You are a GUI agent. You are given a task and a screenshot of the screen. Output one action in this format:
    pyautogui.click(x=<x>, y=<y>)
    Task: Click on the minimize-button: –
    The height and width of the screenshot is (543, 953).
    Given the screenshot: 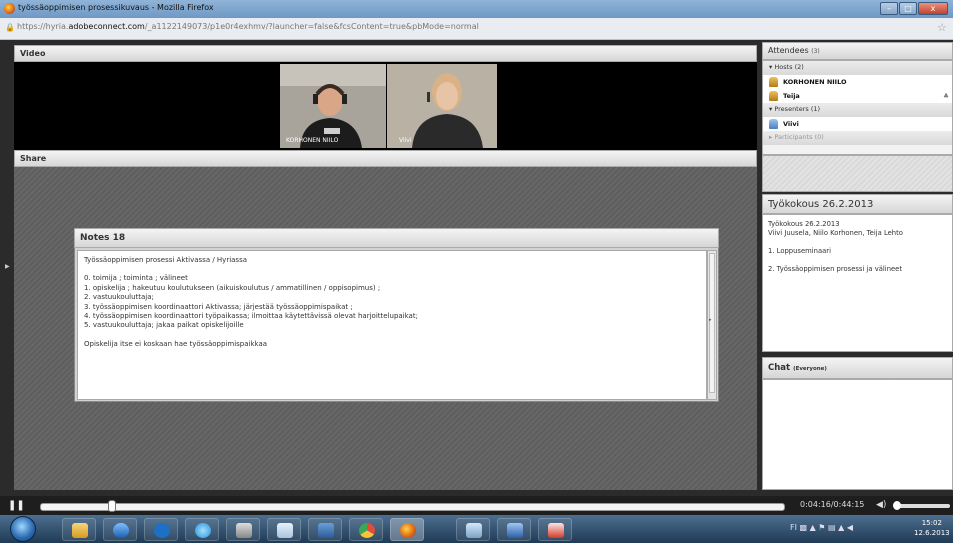 What is the action you would take?
    pyautogui.click(x=889, y=8)
    